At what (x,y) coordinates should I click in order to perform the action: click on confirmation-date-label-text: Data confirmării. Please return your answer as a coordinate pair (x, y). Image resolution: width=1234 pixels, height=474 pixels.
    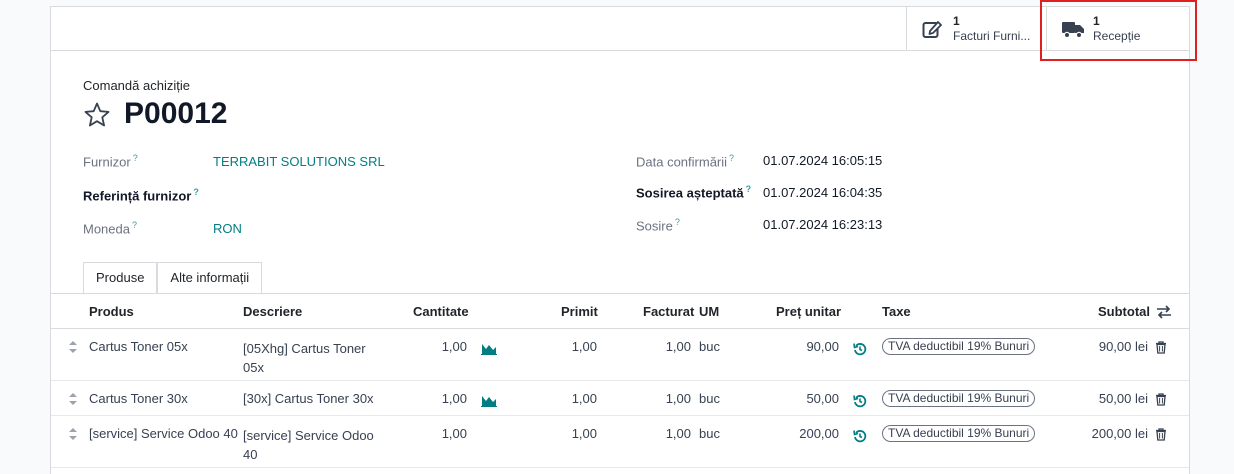
    Looking at the image, I should click on (682, 162).